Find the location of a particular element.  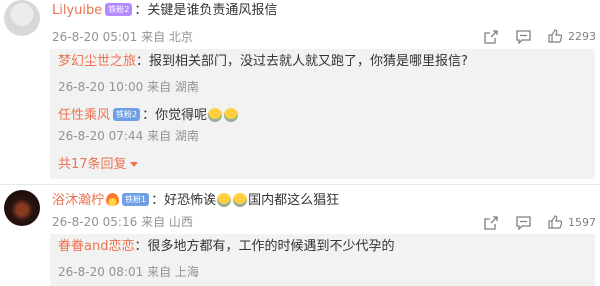

comment-text: ：好恐怖诶 is located at coordinates (184, 200).